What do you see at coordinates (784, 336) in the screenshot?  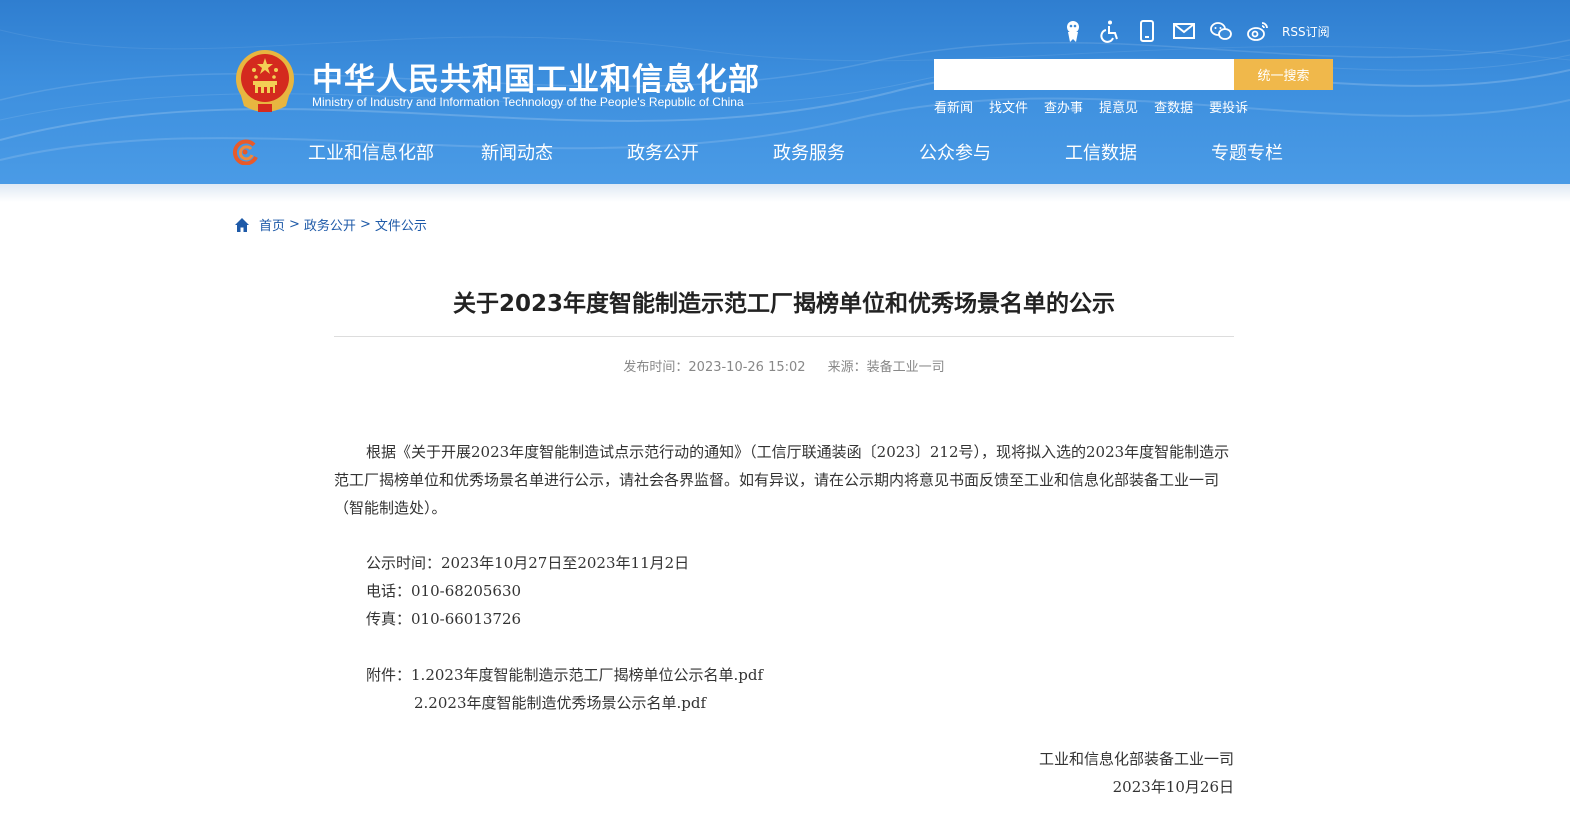 I see `title-divider` at bounding box center [784, 336].